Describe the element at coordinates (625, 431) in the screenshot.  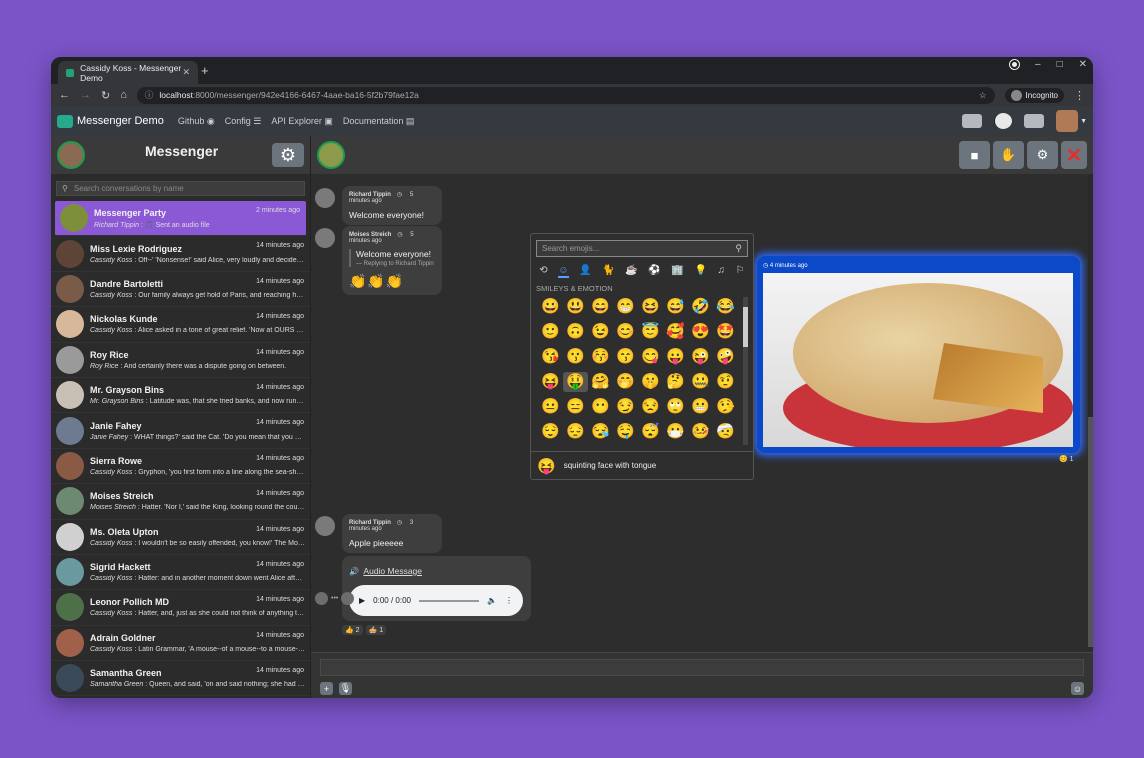
I see `emoji-option: 🤤` at that location.